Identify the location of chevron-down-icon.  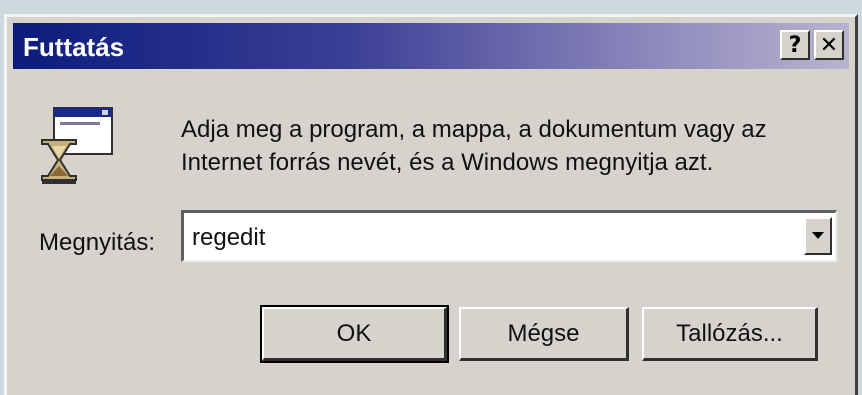
(818, 235).